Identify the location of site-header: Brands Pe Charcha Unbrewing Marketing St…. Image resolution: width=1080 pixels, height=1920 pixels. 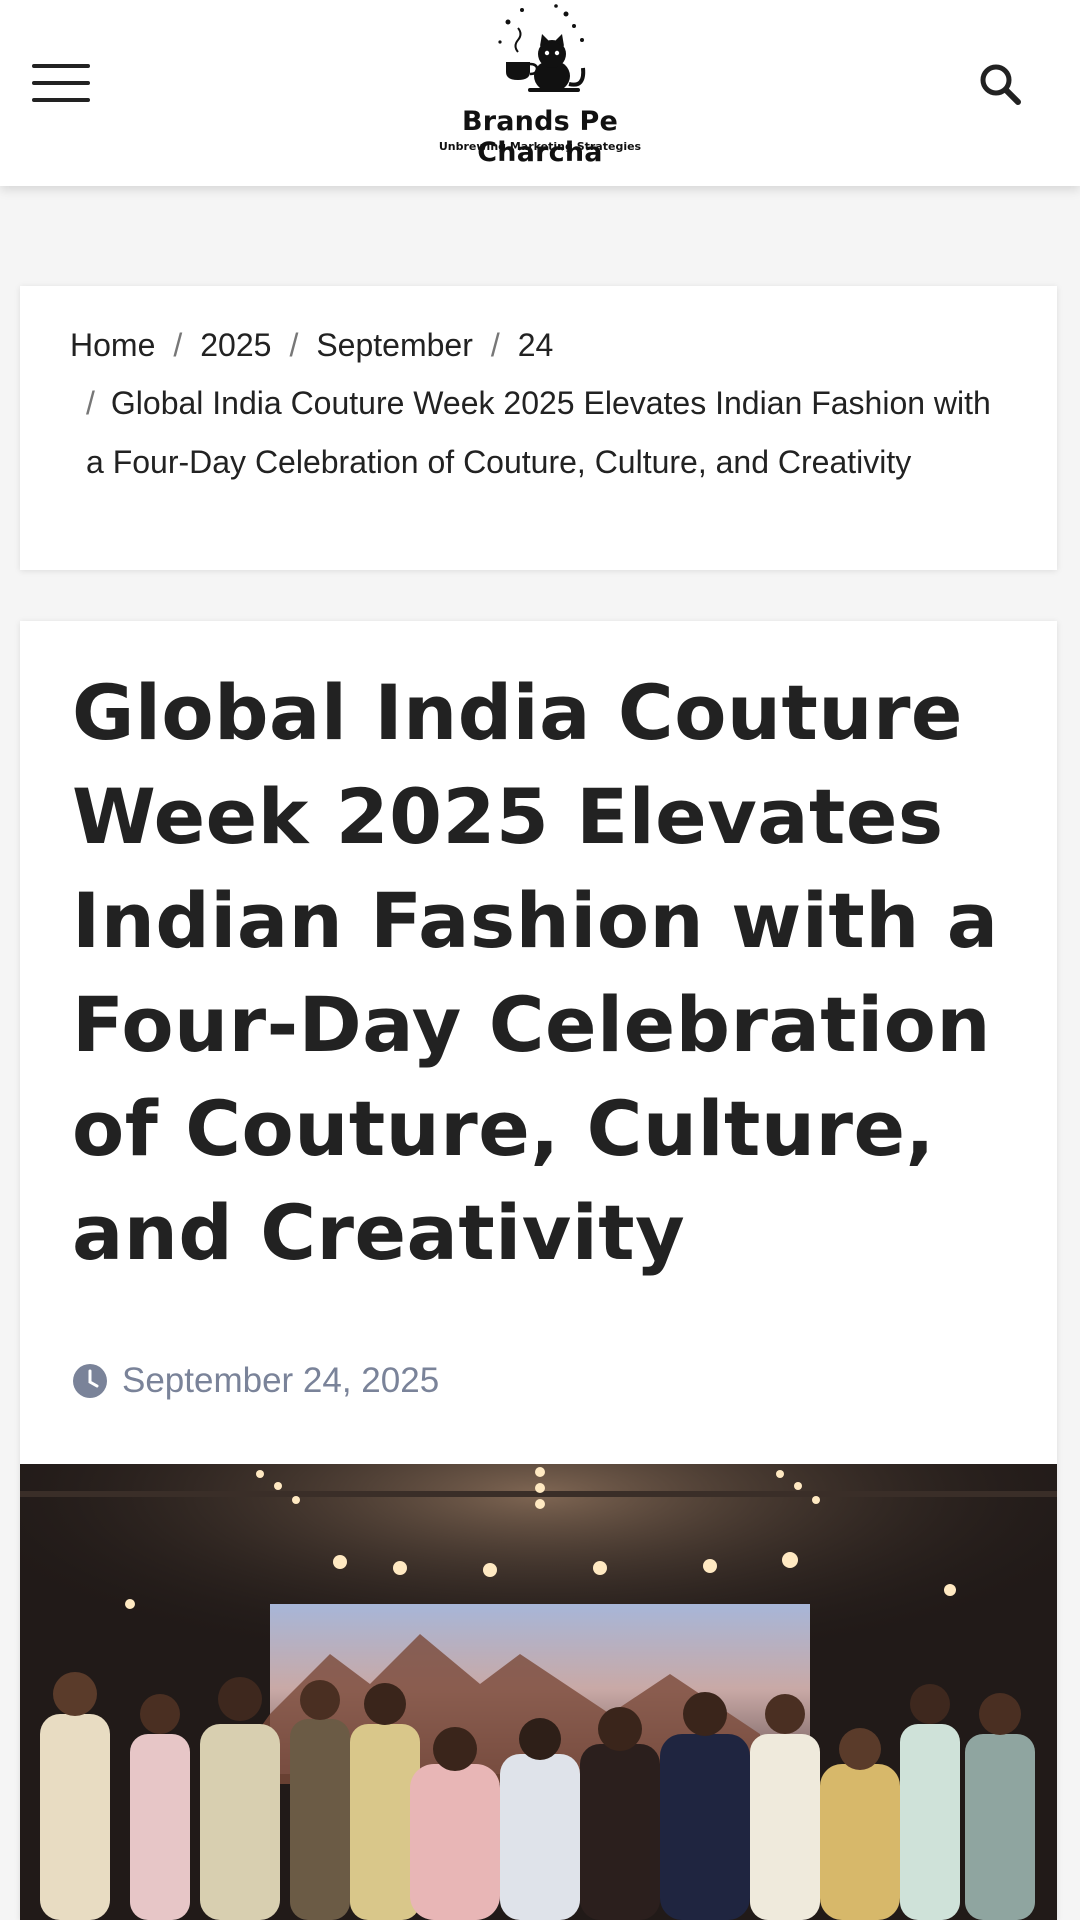
(540, 93).